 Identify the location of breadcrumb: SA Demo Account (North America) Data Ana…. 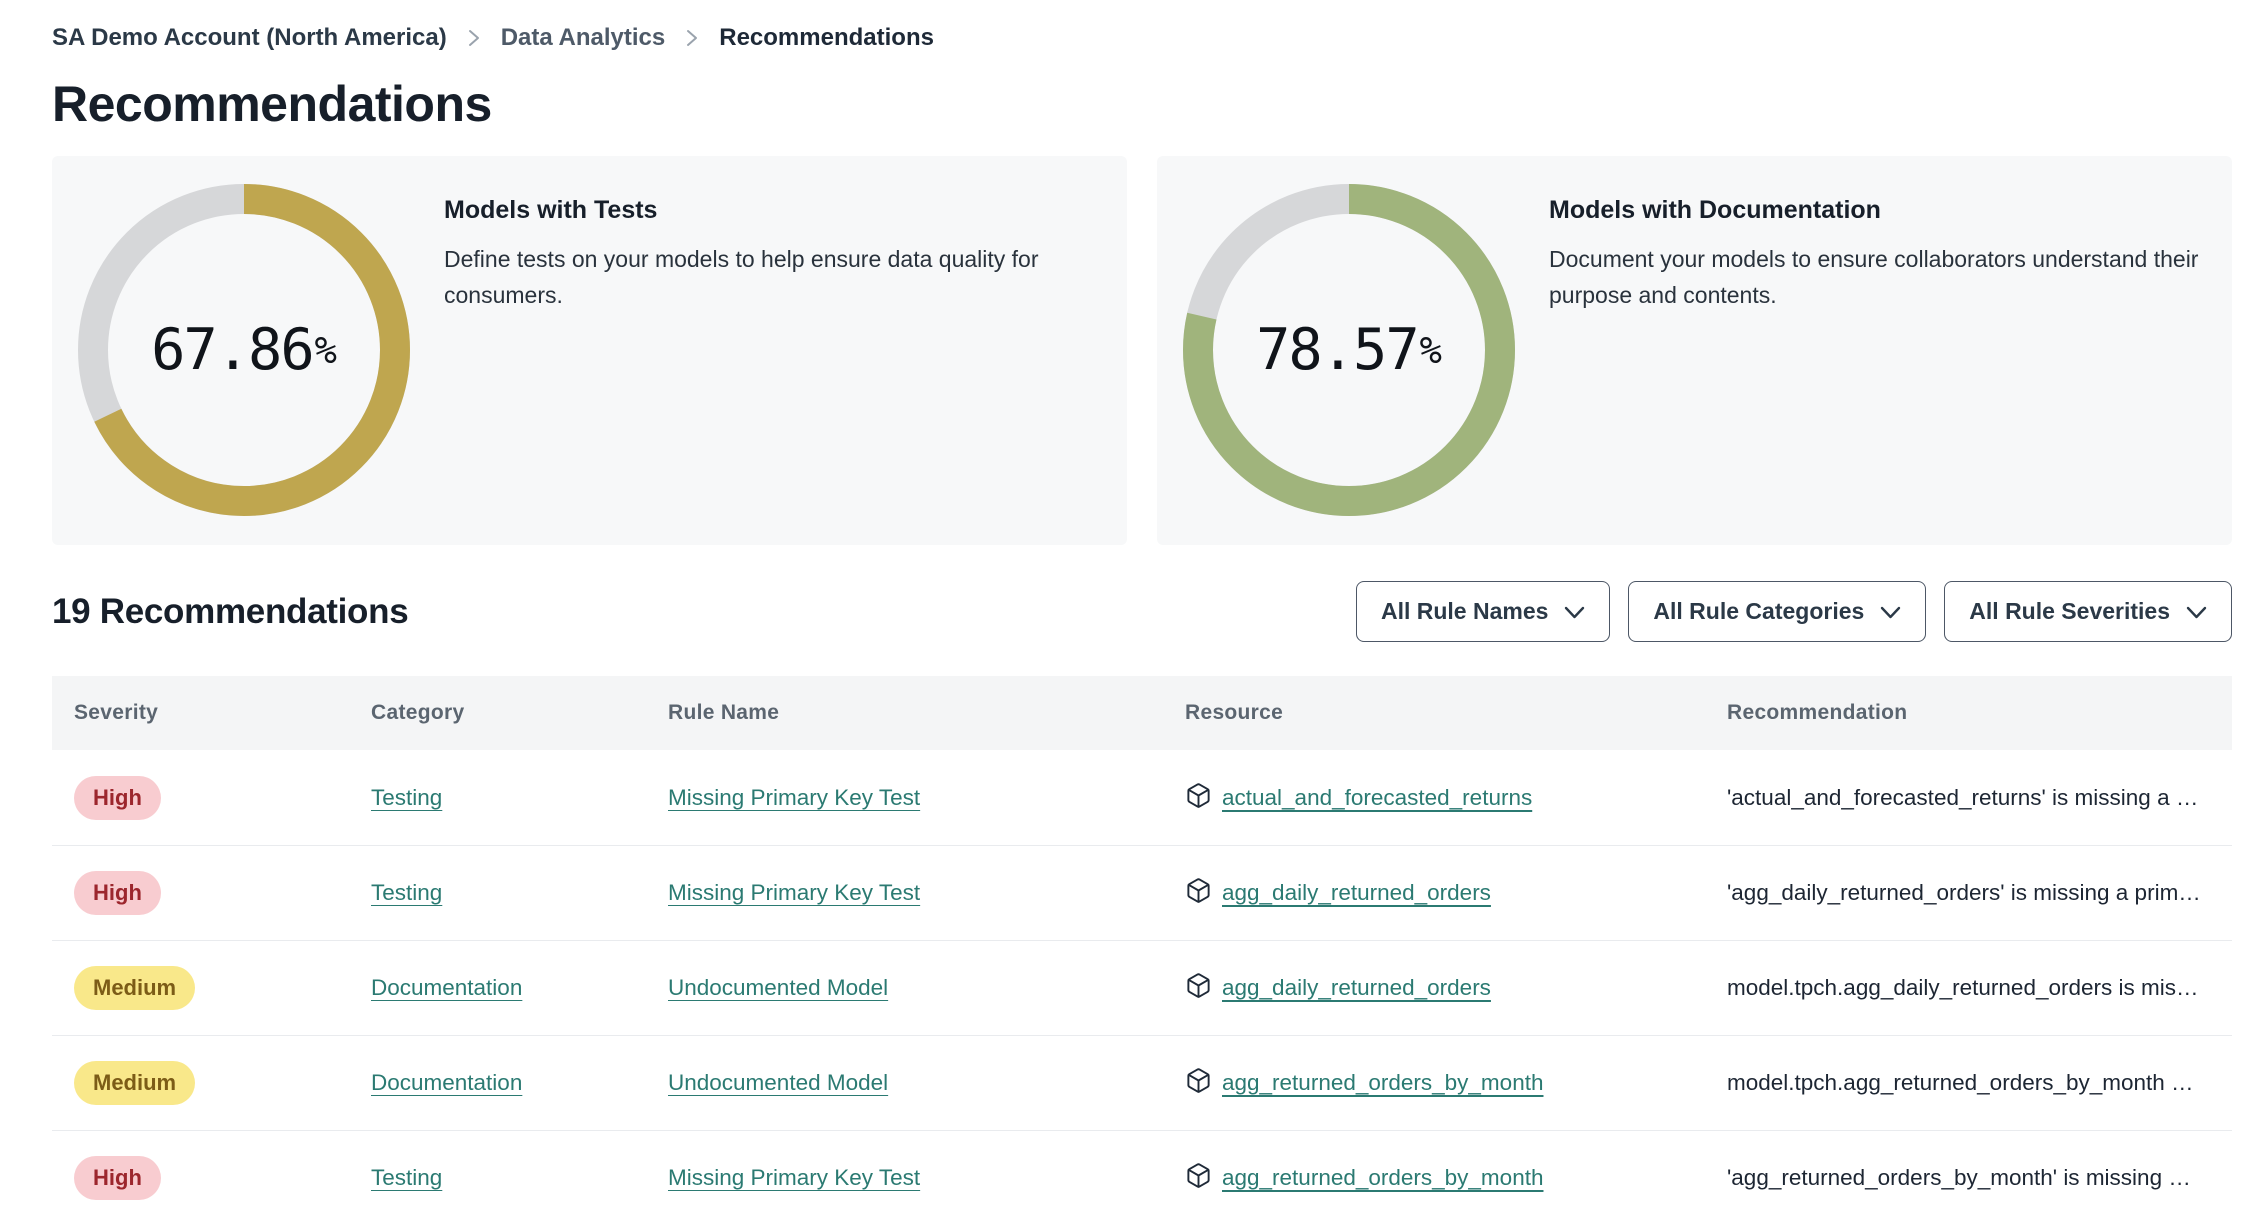
(1142, 38).